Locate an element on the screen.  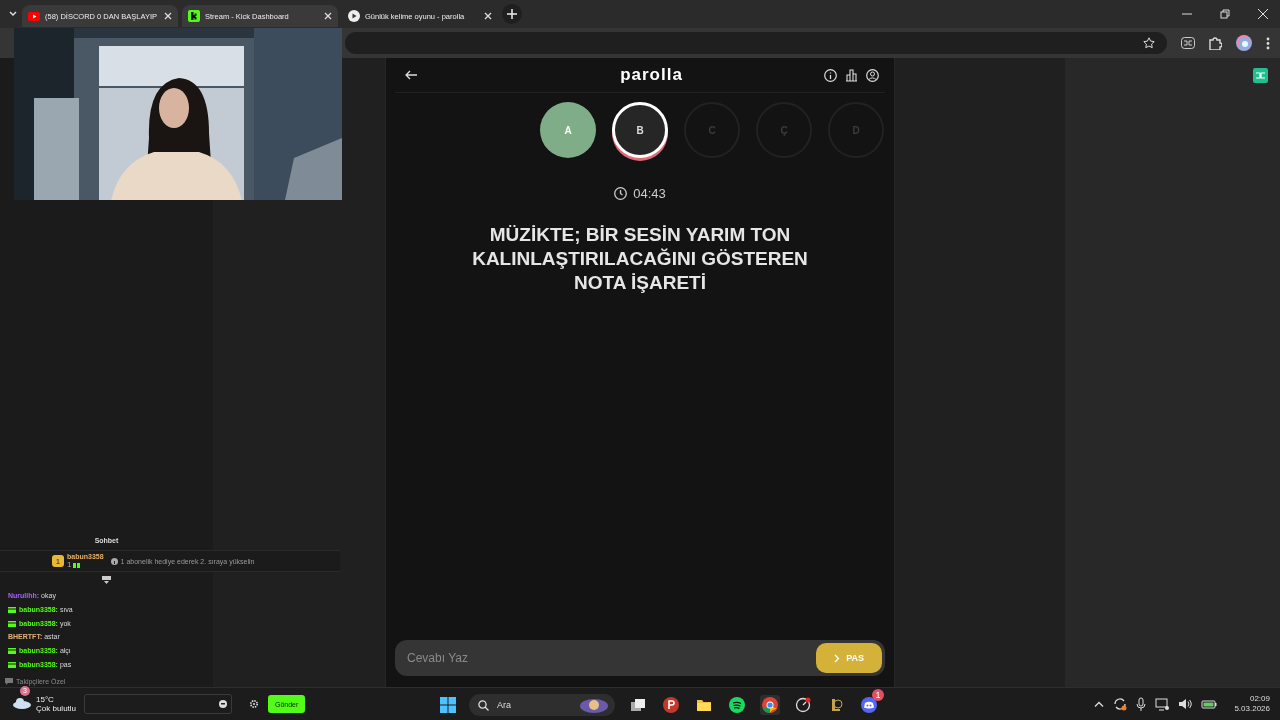
weather-description: Çok bulutlu is located at coordinates (56, 708).